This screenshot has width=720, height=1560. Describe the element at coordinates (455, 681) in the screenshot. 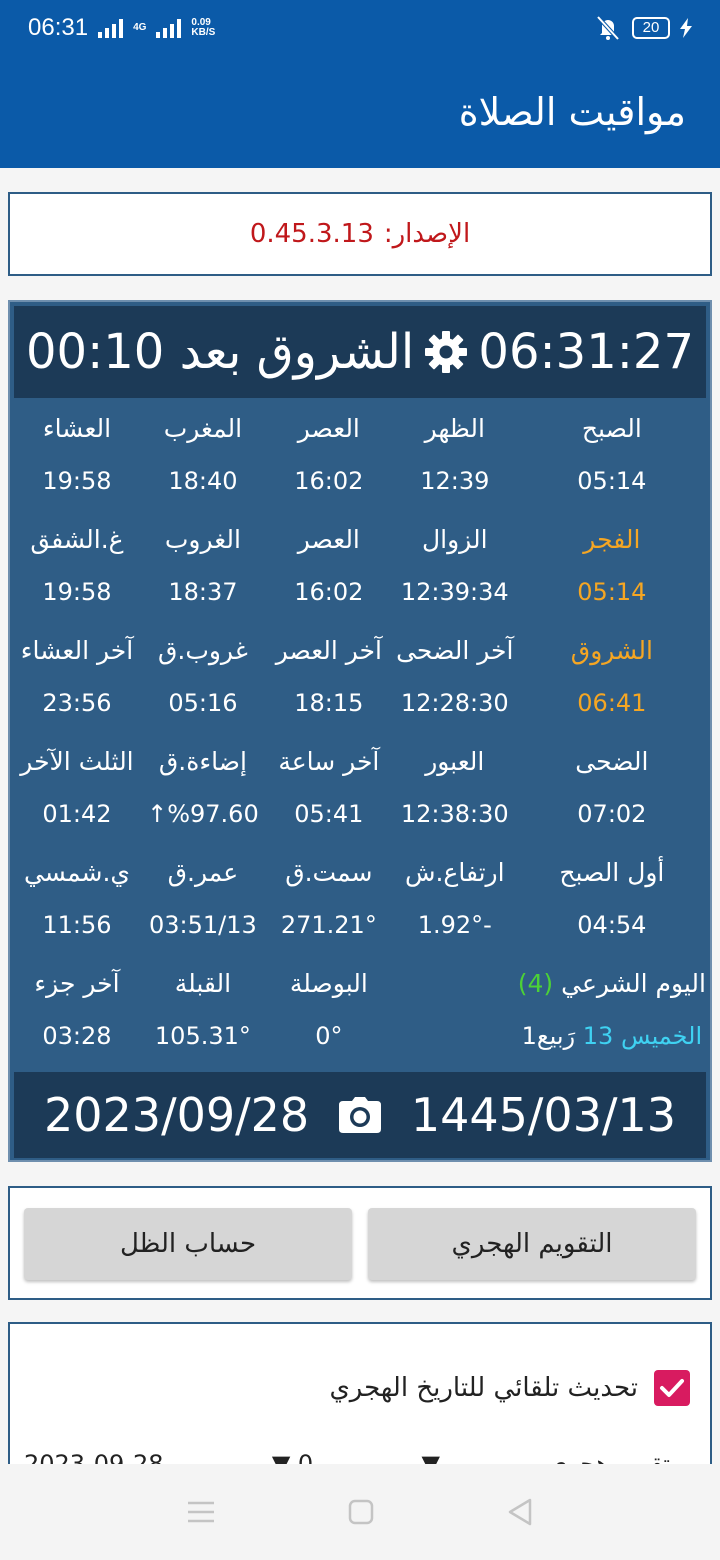

I see `time-cell: آخر الضحى 12:28:30` at that location.